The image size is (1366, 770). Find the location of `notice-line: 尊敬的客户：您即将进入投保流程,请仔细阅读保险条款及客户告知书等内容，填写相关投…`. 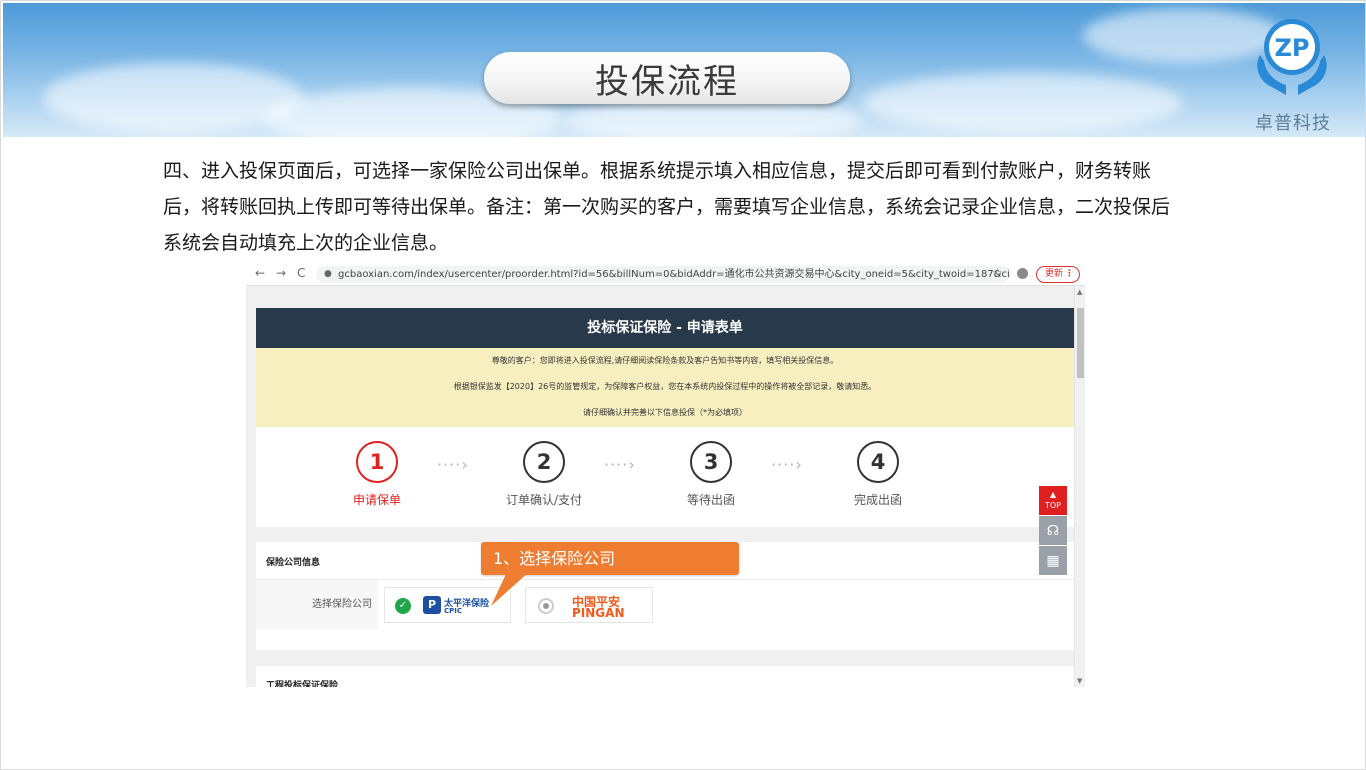

notice-line: 尊敬的客户：您即将进入投保流程,请仔细阅读保险条款及客户告知书等内容，填写相关投… is located at coordinates (665, 360).